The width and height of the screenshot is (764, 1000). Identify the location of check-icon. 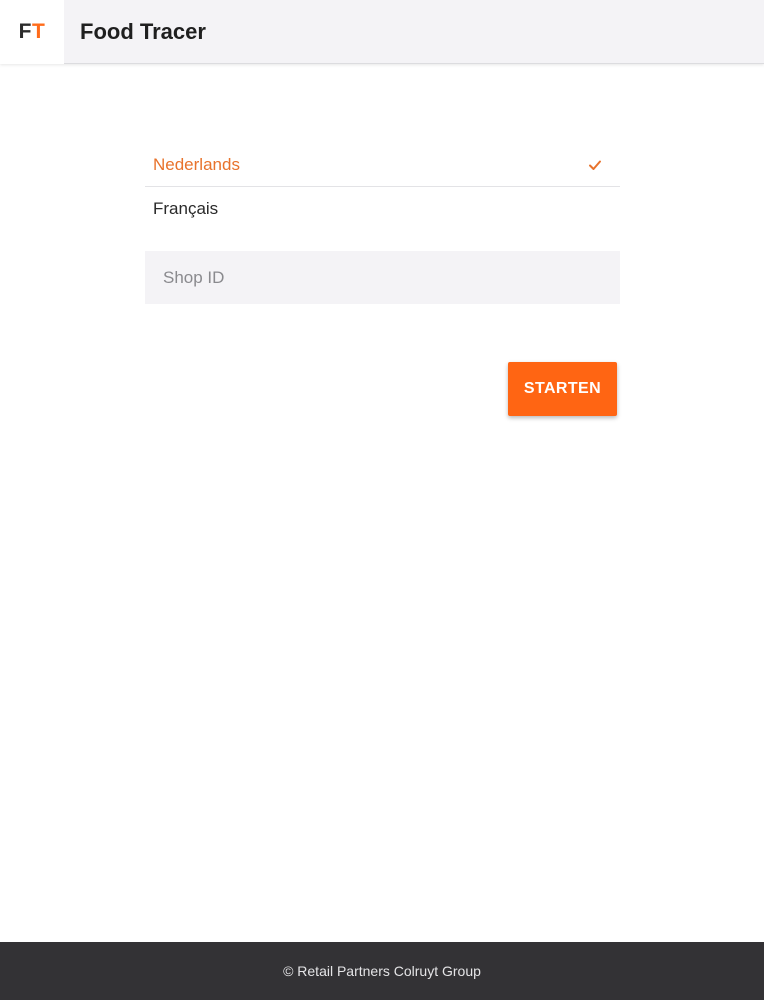
(595, 165).